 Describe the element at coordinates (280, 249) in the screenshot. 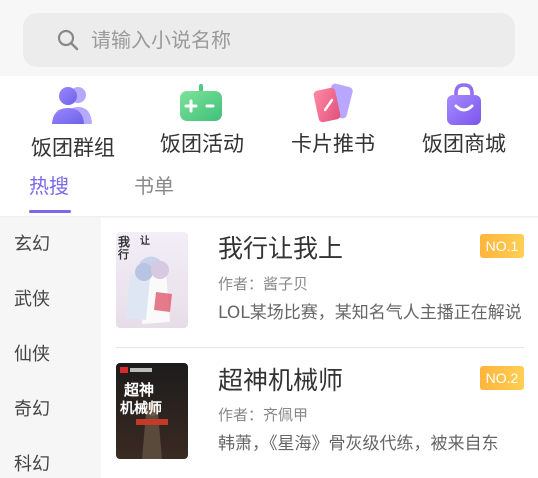

I see `book-title: 我行让我上` at that location.